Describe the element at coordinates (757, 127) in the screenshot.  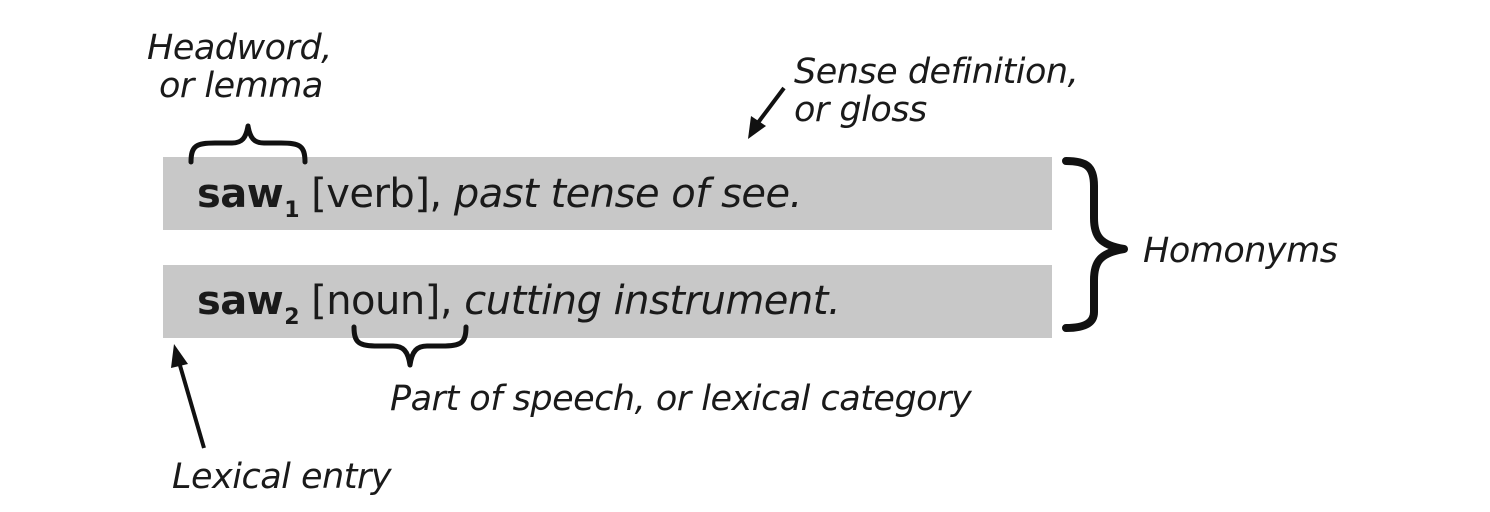
I see `sense-arrow-head` at that location.